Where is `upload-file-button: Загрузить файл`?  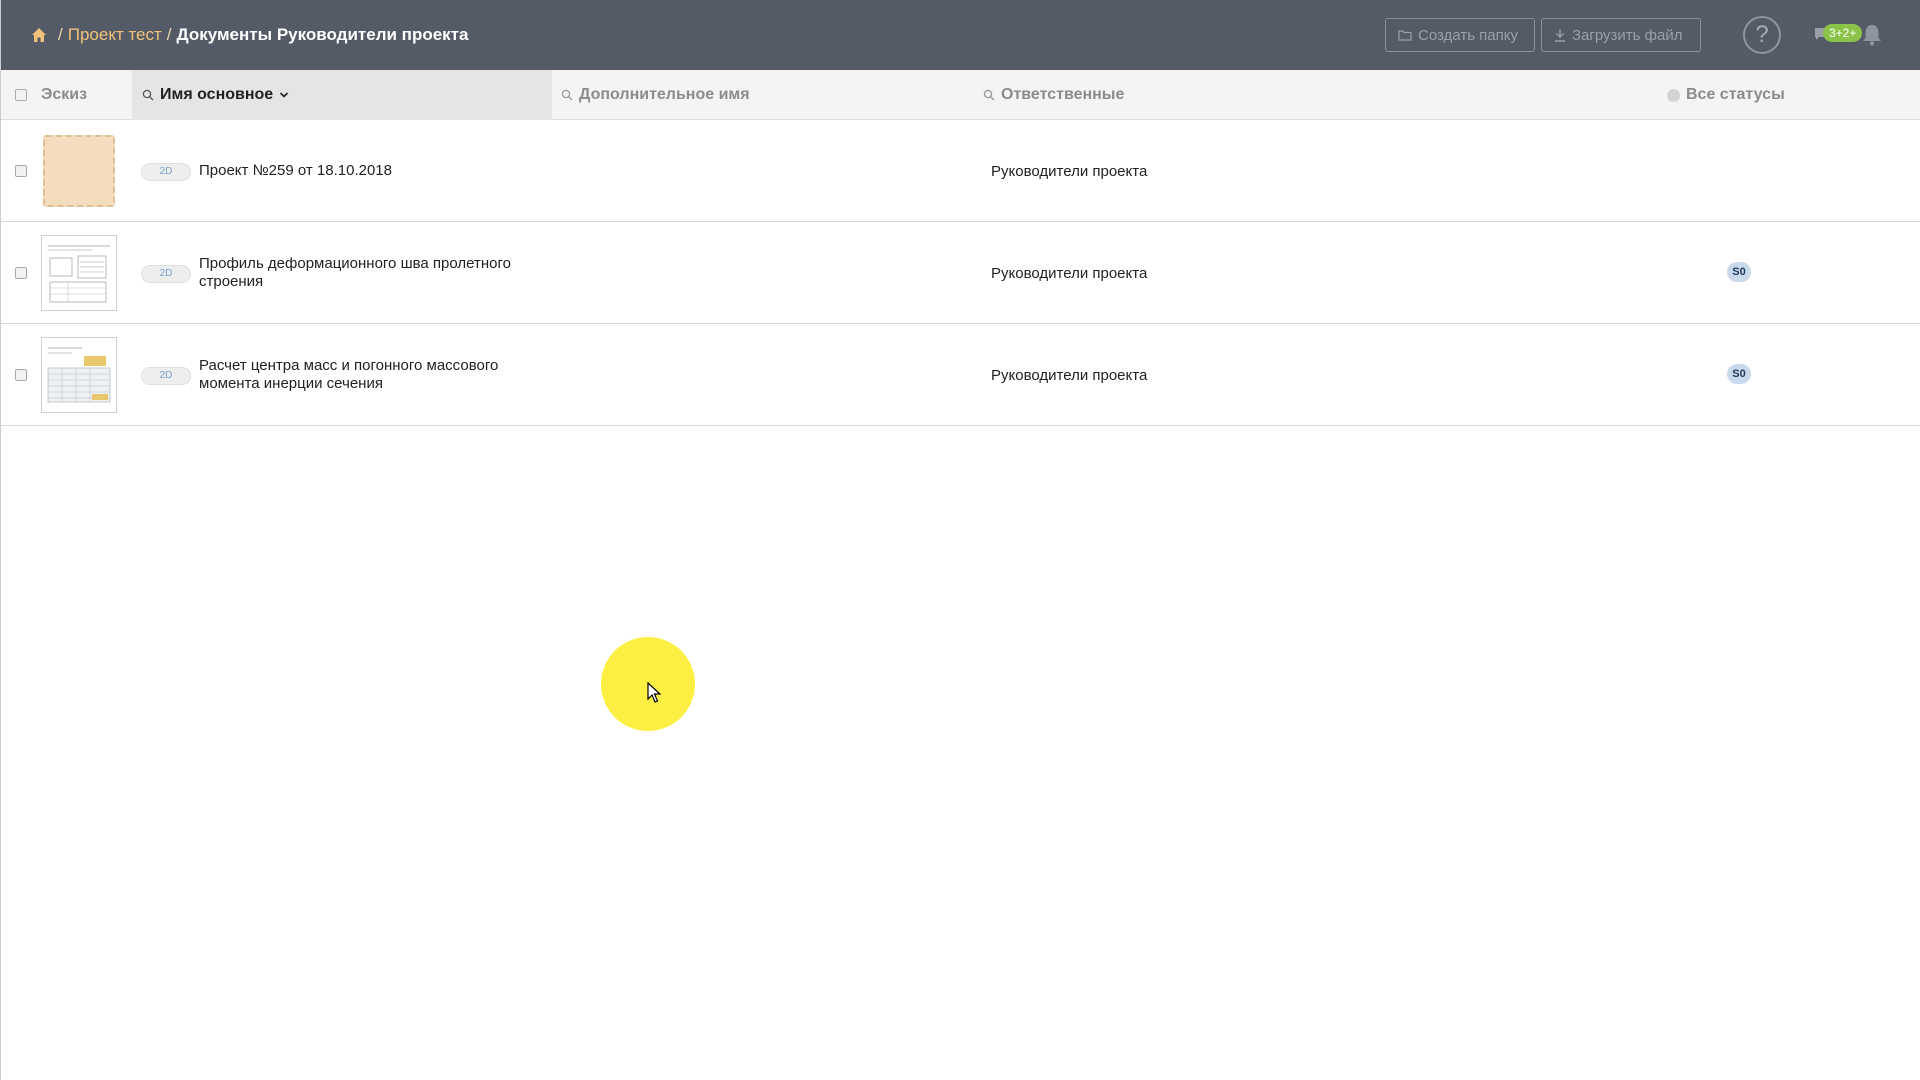 upload-file-button: Загрузить файл is located at coordinates (1621, 35).